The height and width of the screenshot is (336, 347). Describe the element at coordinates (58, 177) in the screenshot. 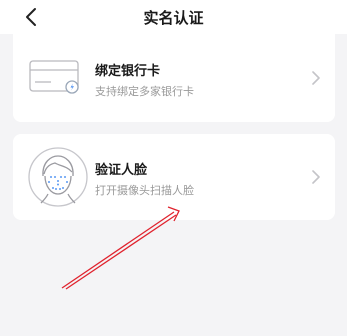

I see `face-scan-icon` at that location.